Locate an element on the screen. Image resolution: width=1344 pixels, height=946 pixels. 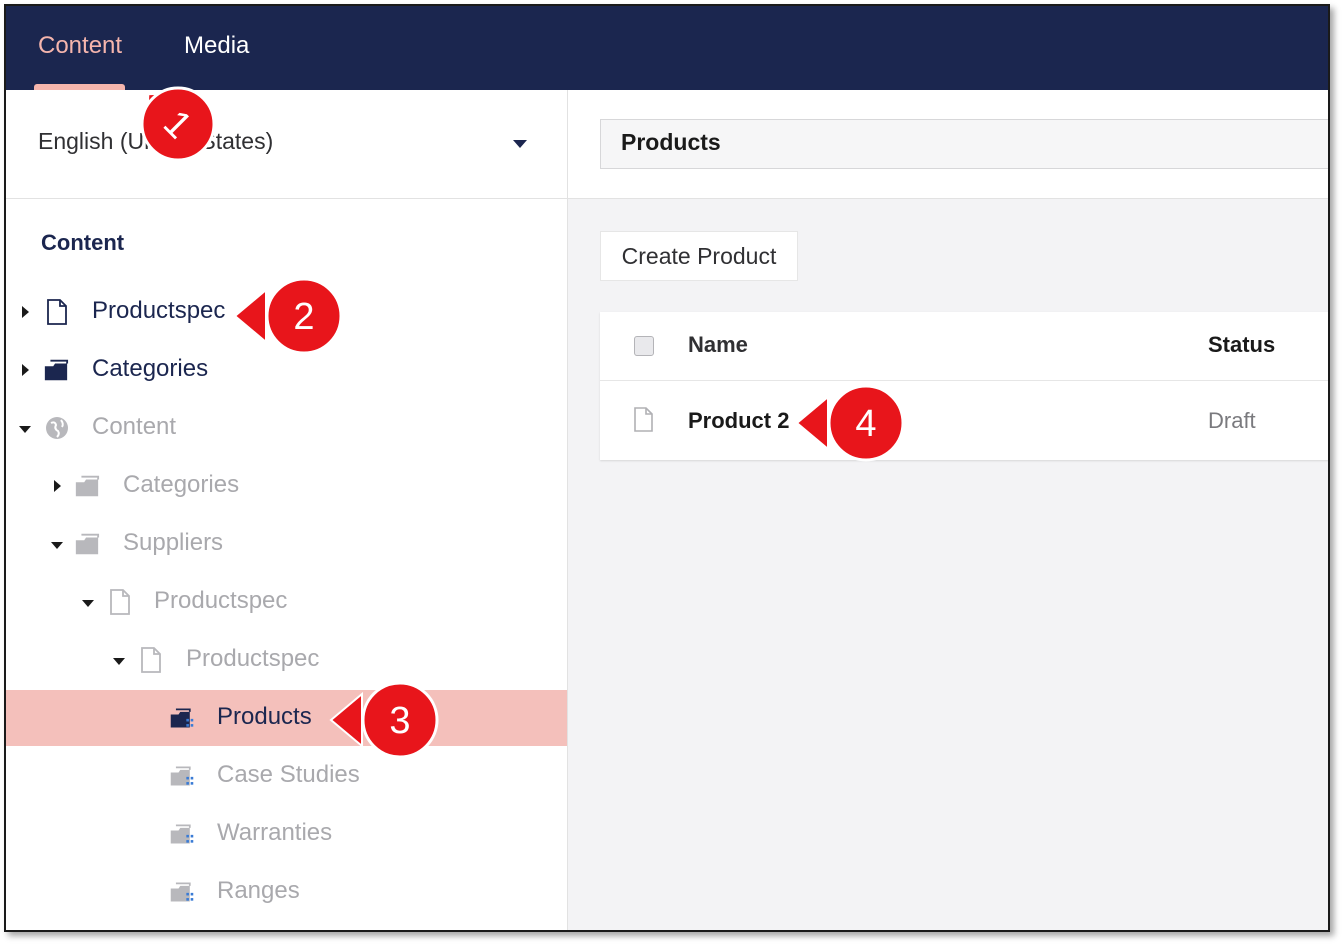
chevron-down-icon is located at coordinates (520, 144).